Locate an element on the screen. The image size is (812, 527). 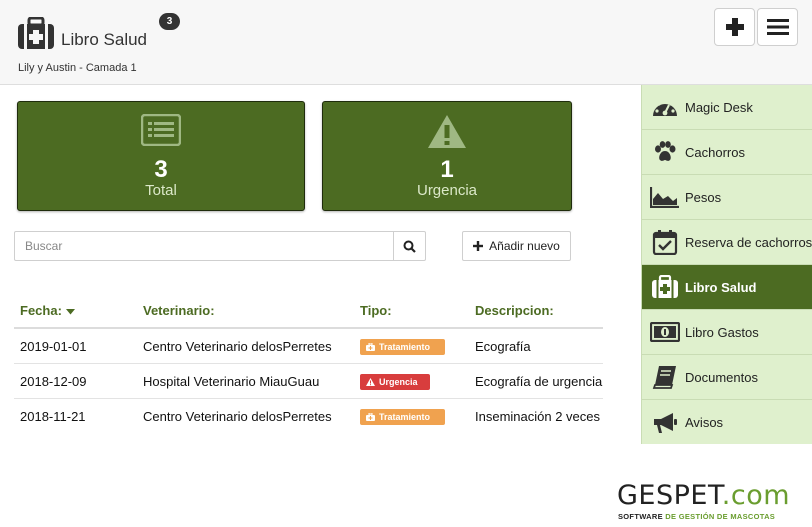
urgencia-label: Urgencia is located at coordinates (447, 190).